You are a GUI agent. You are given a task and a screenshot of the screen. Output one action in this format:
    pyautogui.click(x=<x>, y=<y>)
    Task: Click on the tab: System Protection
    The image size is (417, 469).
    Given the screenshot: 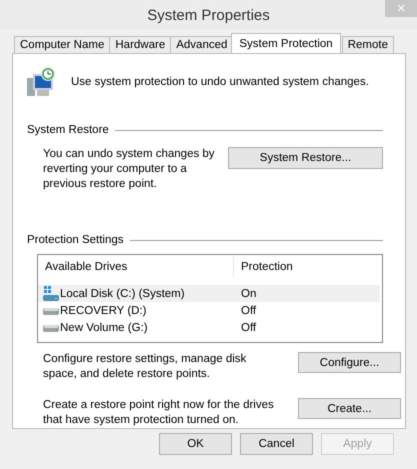 What is the action you would take?
    pyautogui.click(x=286, y=43)
    